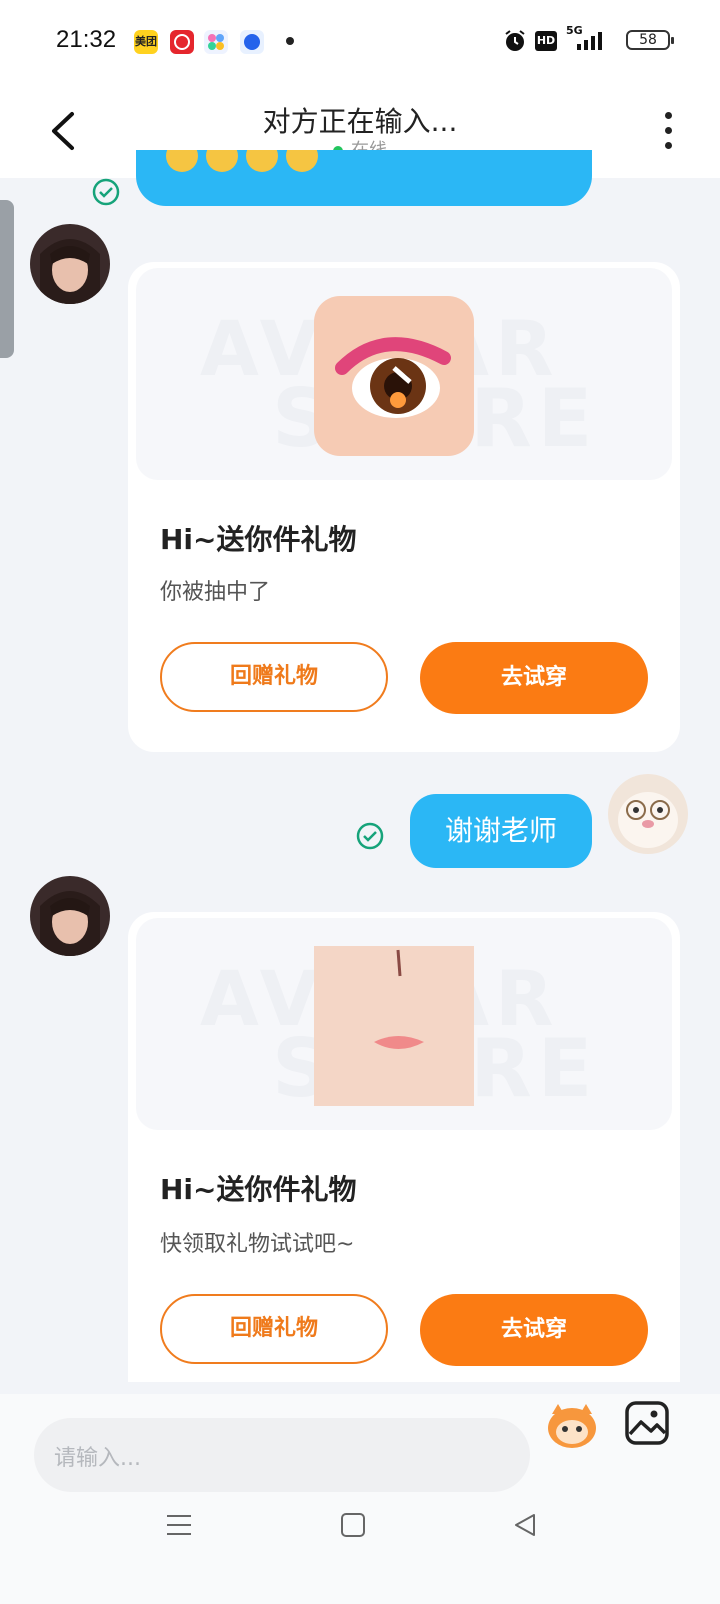  I want to click on gift-card-subtitle: 快领取礼物试试吧~, so click(257, 1244).